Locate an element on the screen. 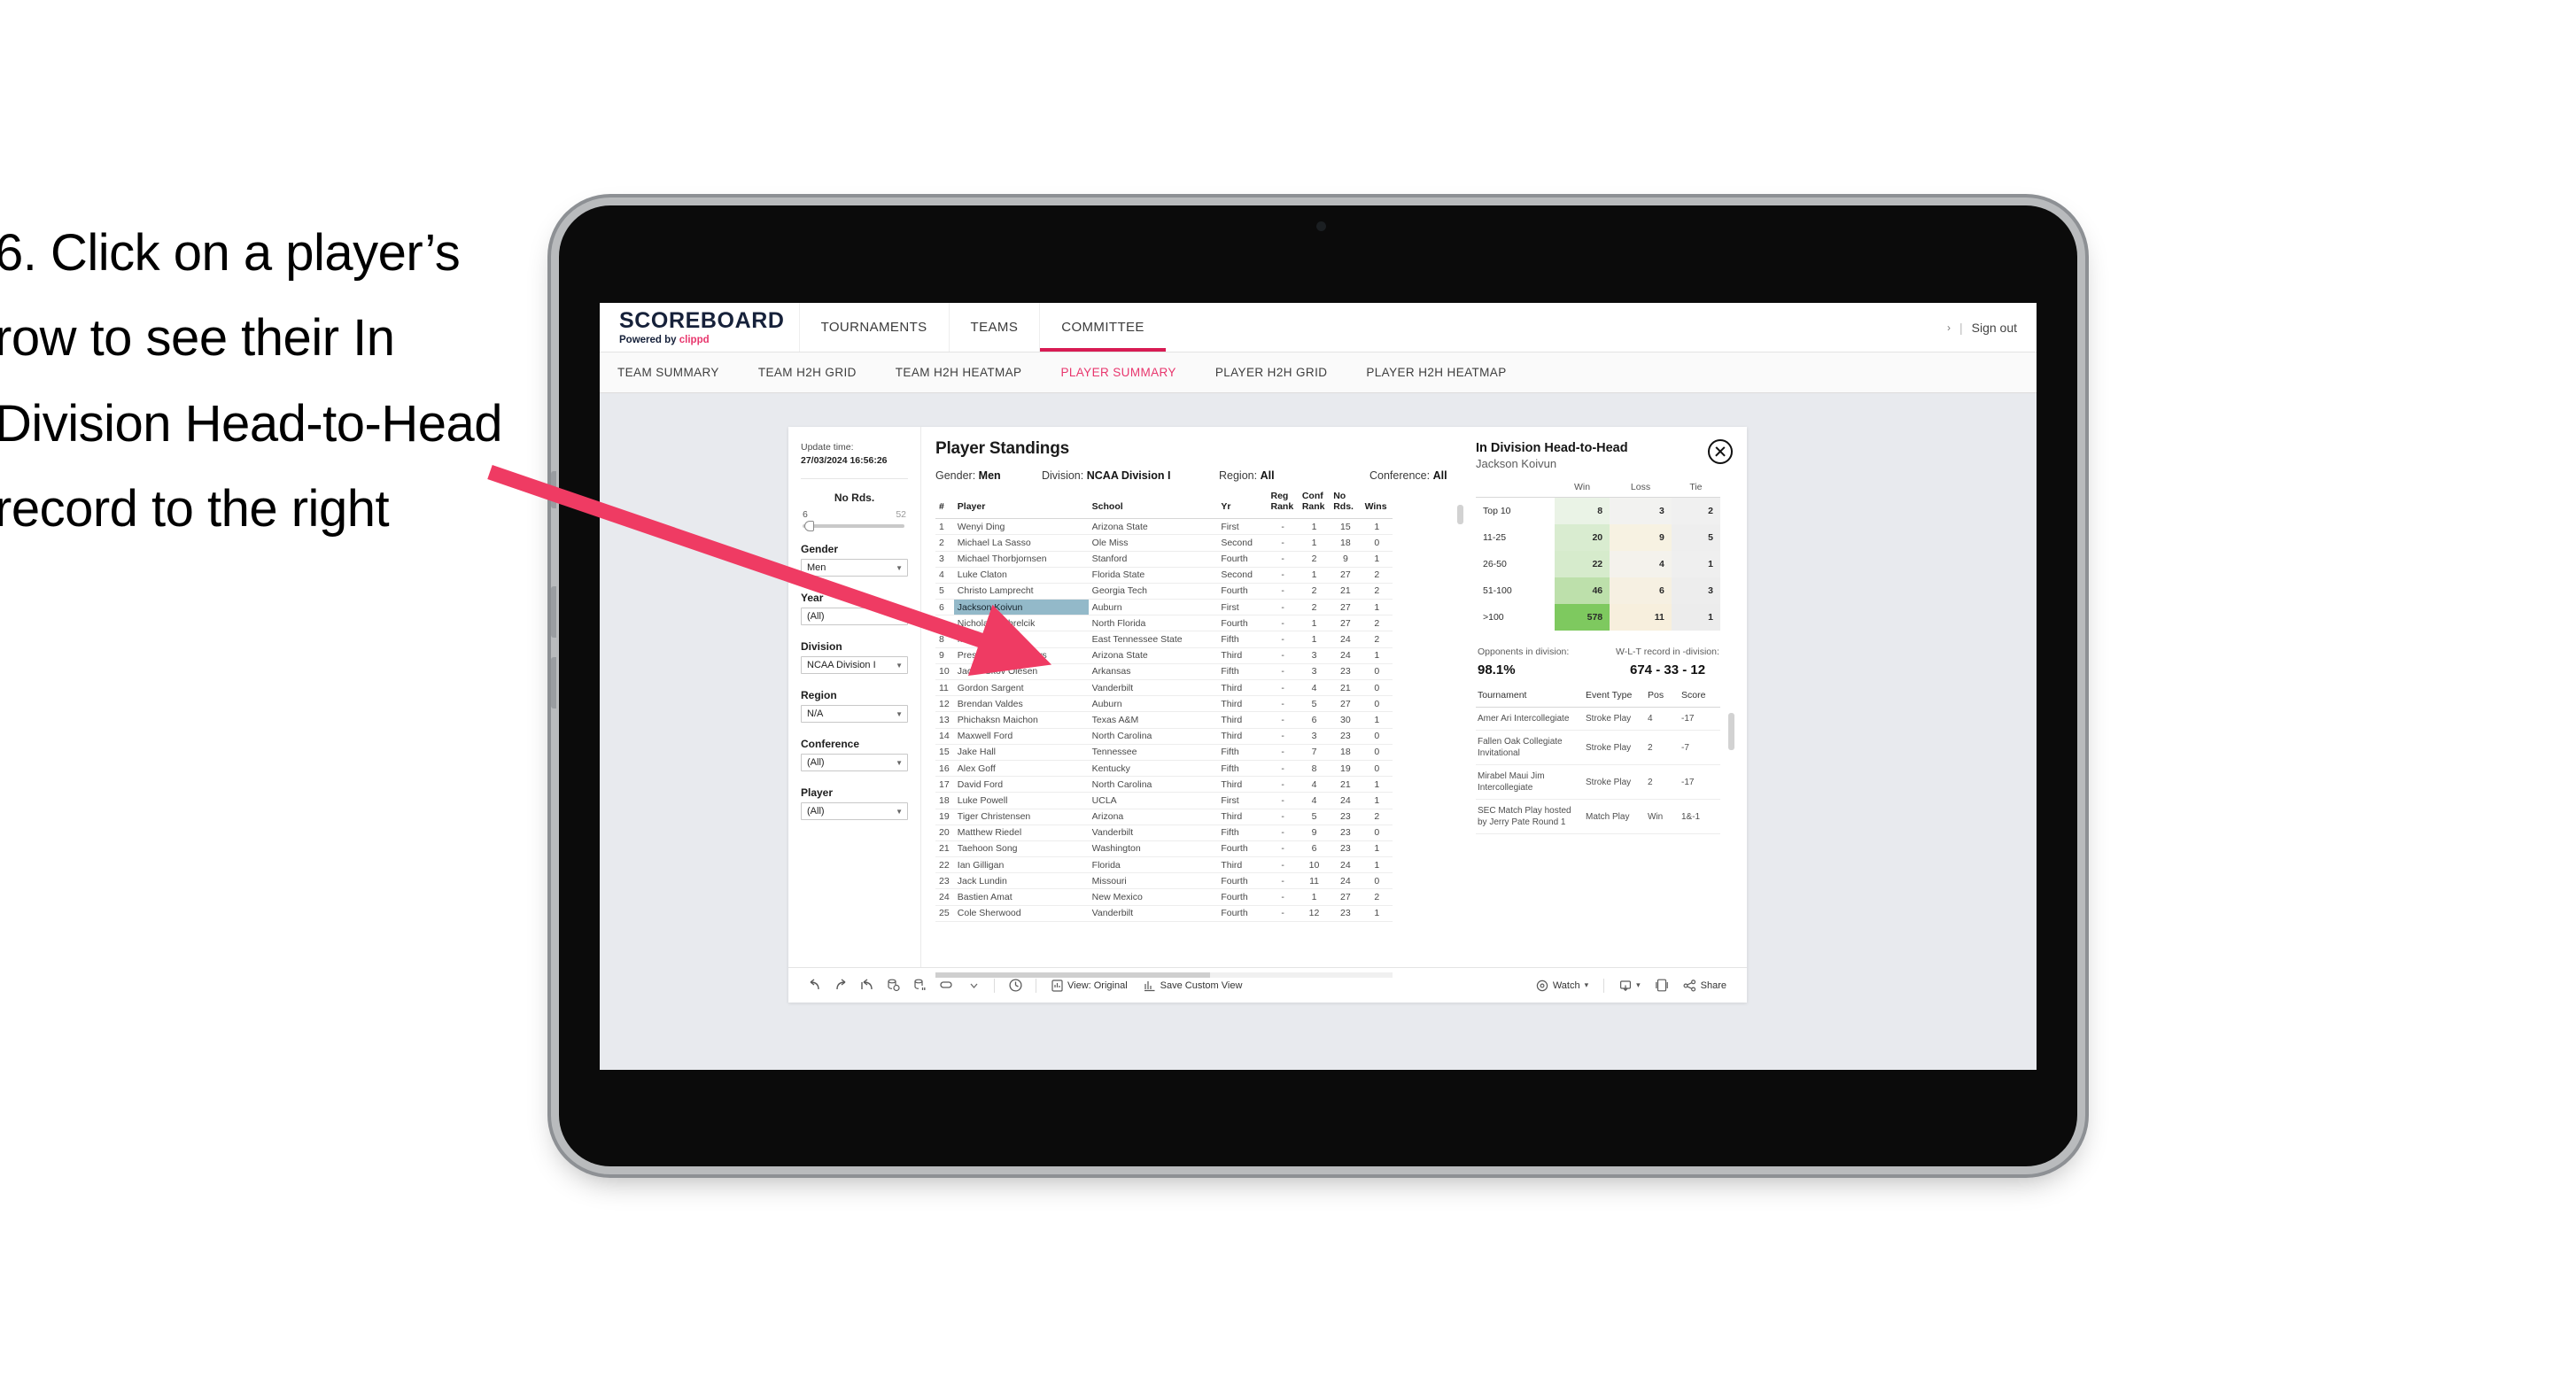 The image size is (2576, 1386). table-row: 3 Michael Thorbjornsen Stanford Fourth -2 9 1 is located at coordinates (1164, 559).